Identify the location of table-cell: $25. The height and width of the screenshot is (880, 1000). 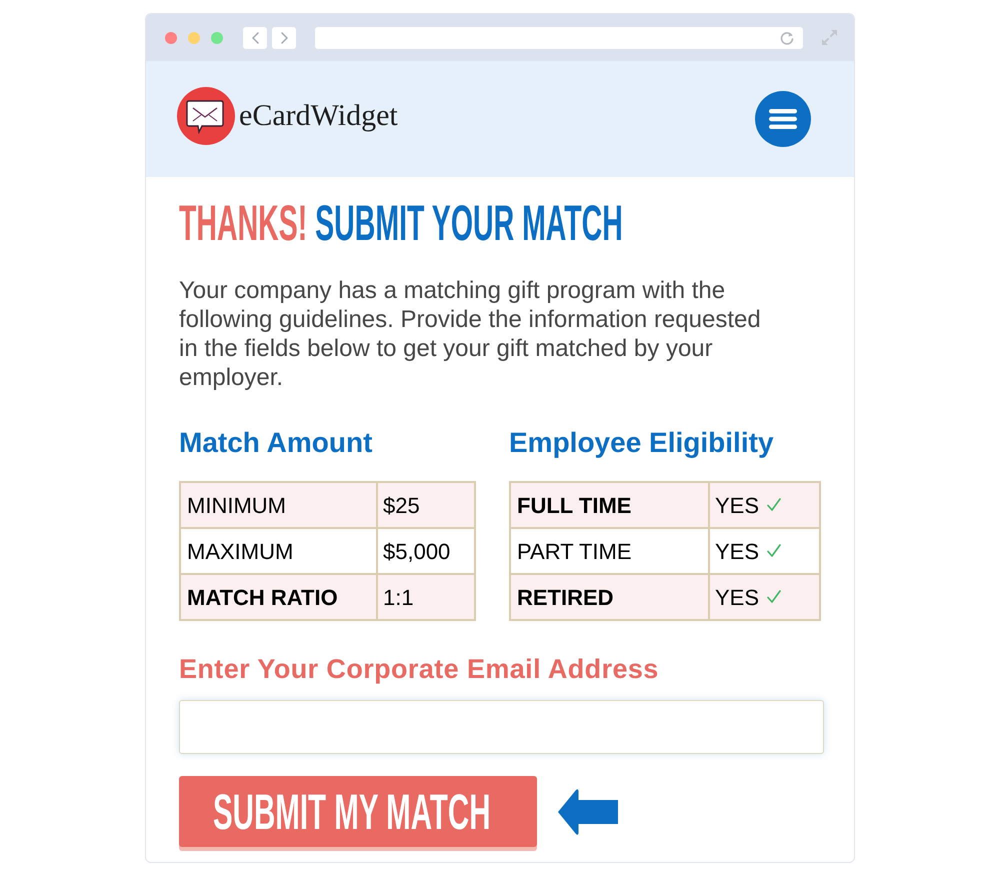
(426, 505).